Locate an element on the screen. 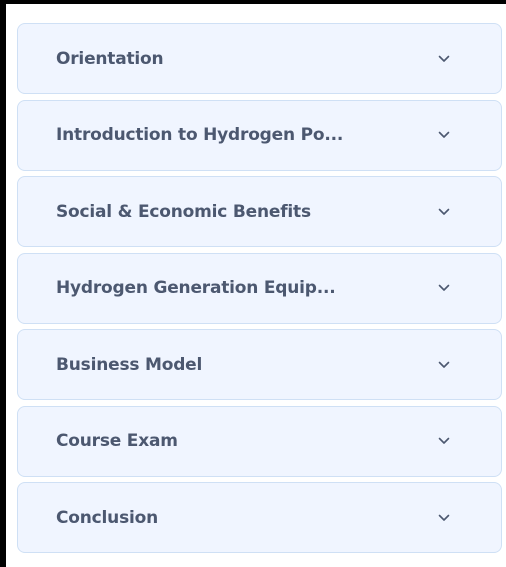 The height and width of the screenshot is (567, 506). accordion-item-label: Conclusion is located at coordinates (107, 517).